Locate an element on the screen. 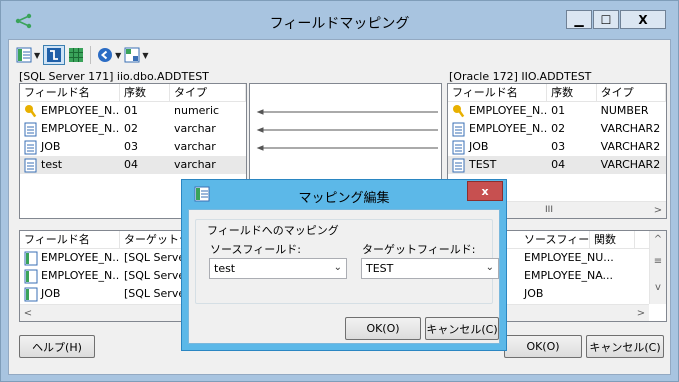  table-row-selected: test 04 varchar is located at coordinates (133, 165).